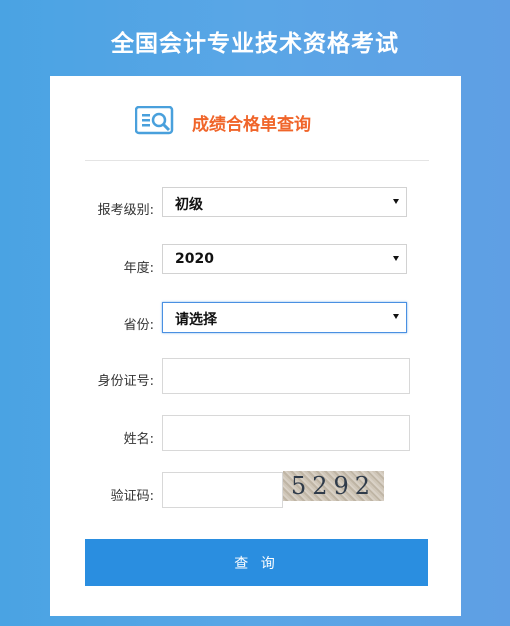 This screenshot has width=510, height=626. I want to click on page-title: 全国会计专业技术资格考试, so click(255, 44).